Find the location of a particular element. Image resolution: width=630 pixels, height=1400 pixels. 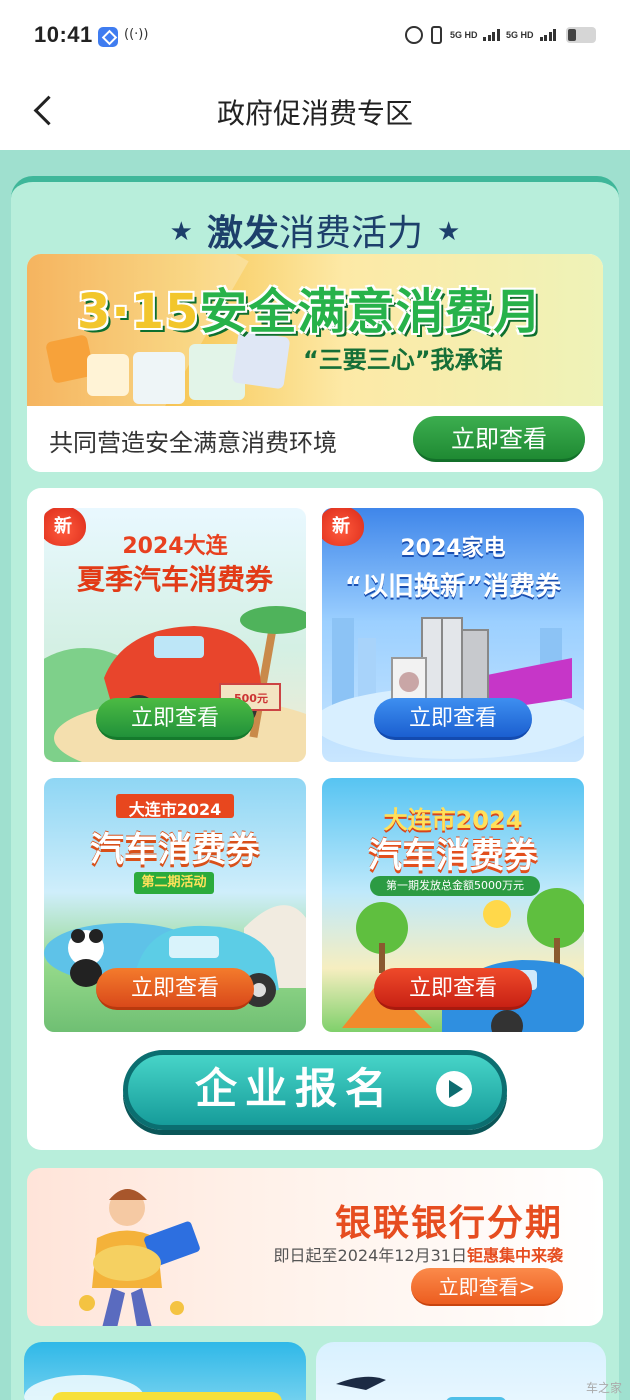

nfc-icon: ((·)) is located at coordinates (136, 34).